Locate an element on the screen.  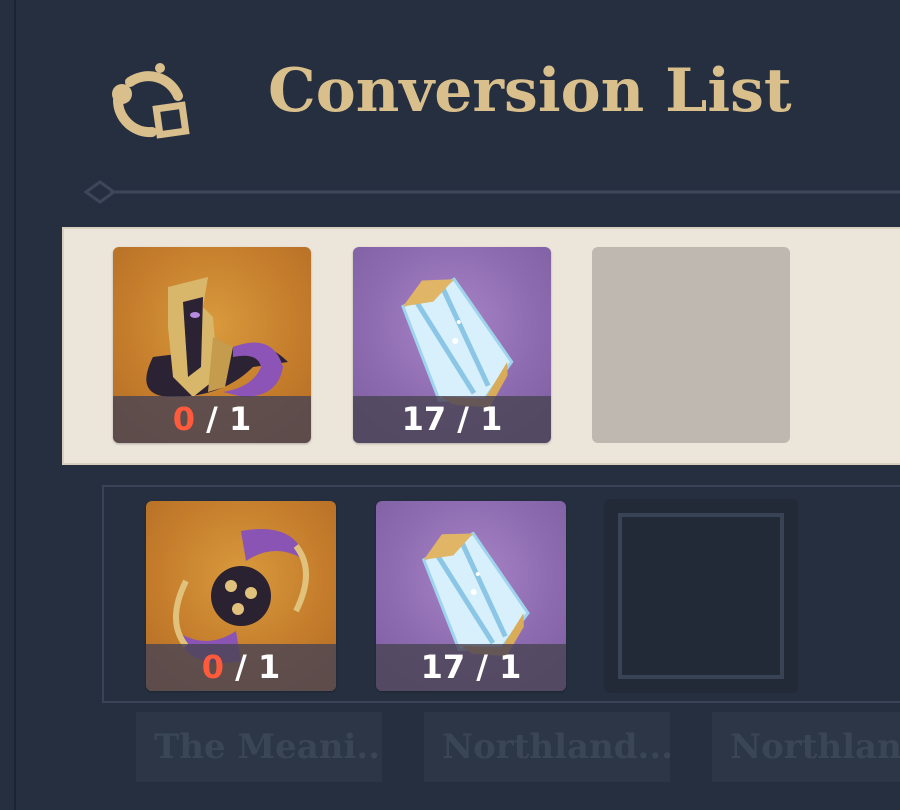
empty-slot-frame is located at coordinates (701, 596).